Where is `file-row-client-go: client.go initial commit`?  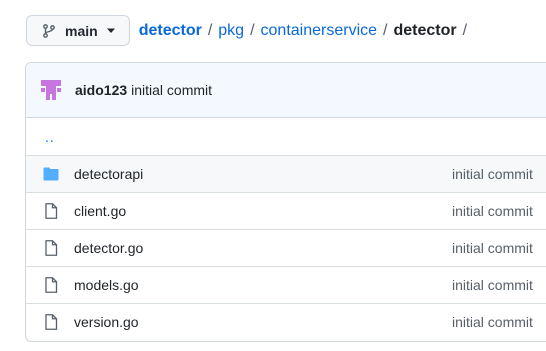 file-row-client-go: client.go initial commit is located at coordinates (286, 210).